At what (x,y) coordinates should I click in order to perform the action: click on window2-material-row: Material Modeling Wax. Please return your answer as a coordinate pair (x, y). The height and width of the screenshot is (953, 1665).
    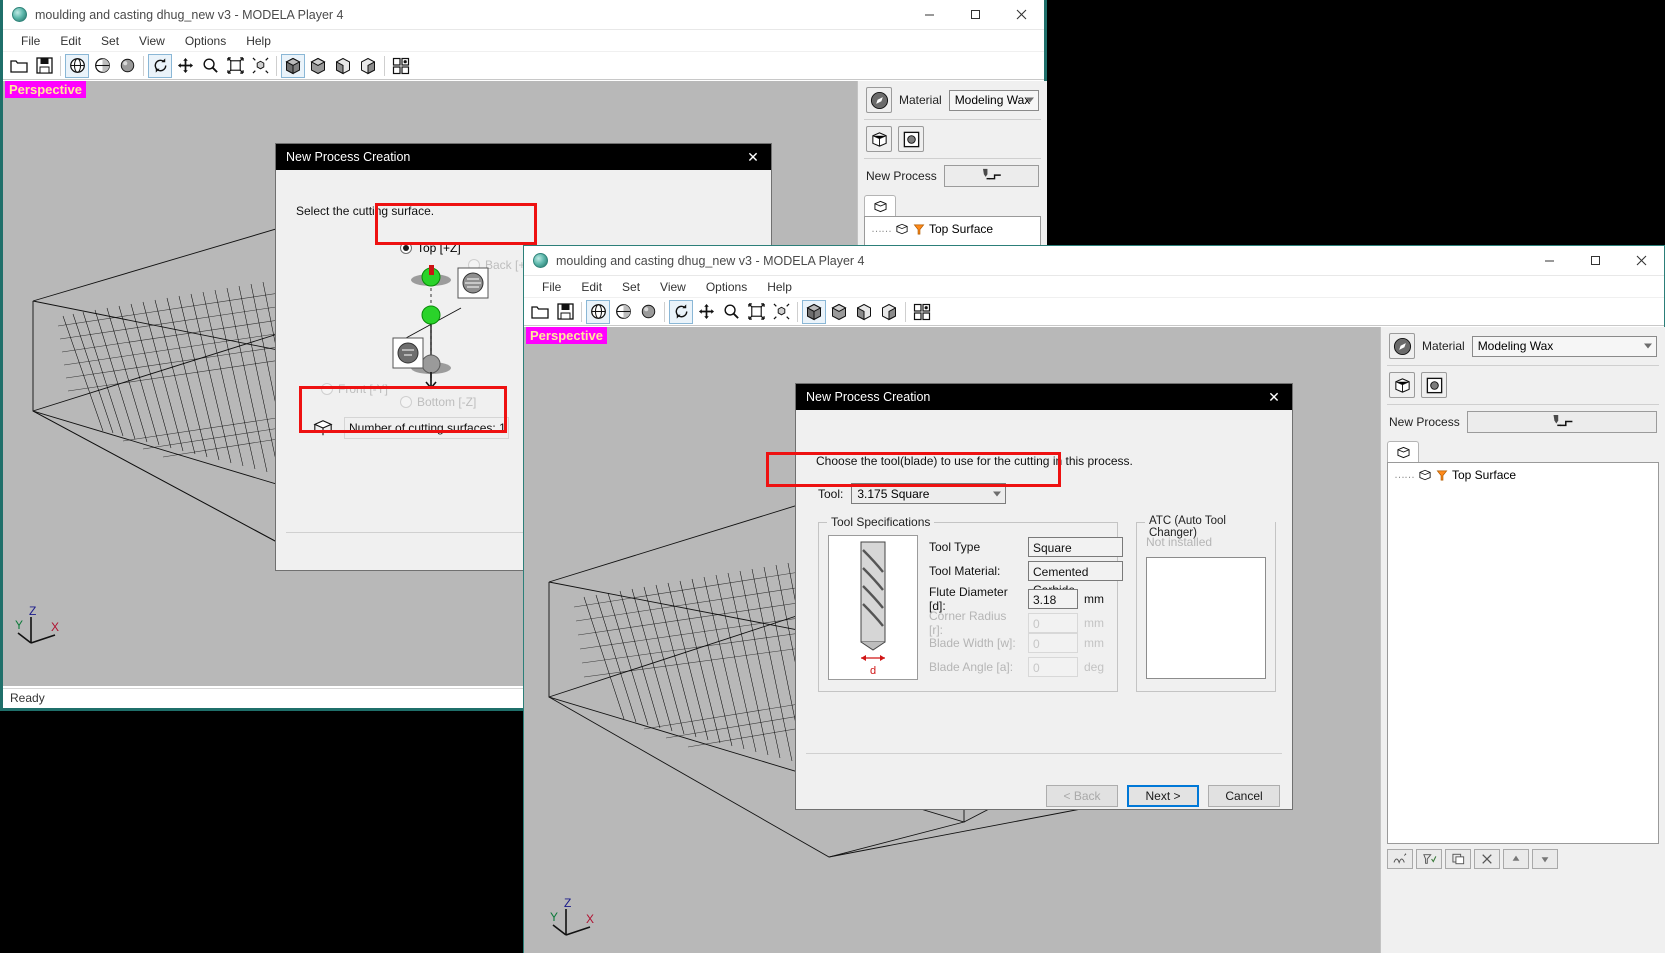
    Looking at the image, I should click on (1523, 346).